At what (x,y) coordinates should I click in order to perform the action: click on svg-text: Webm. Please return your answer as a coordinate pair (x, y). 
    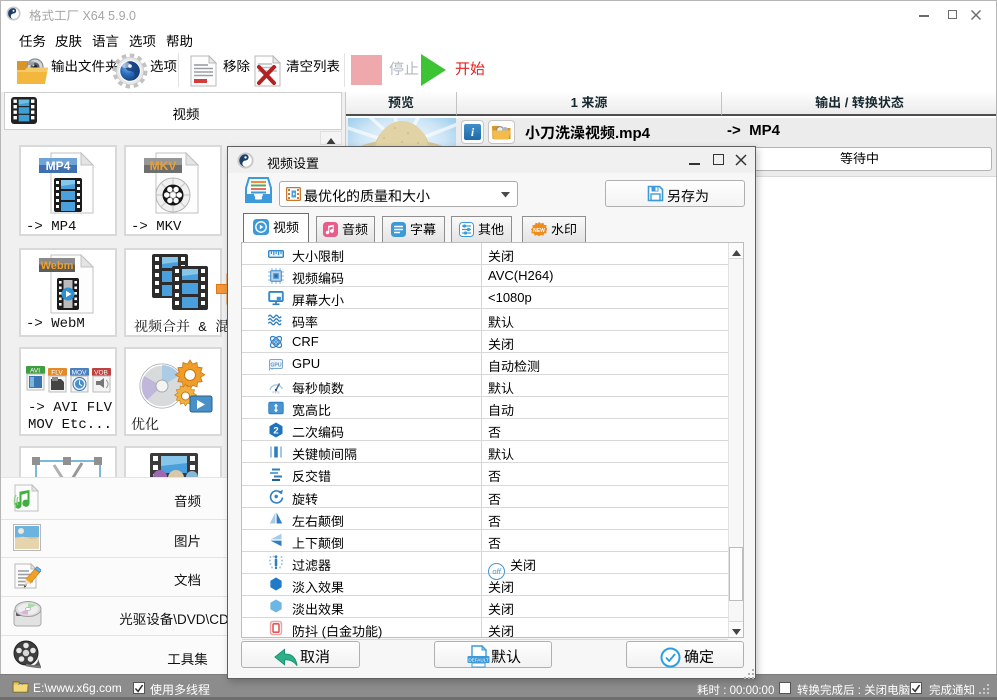
    Looking at the image, I should click on (57, 266).